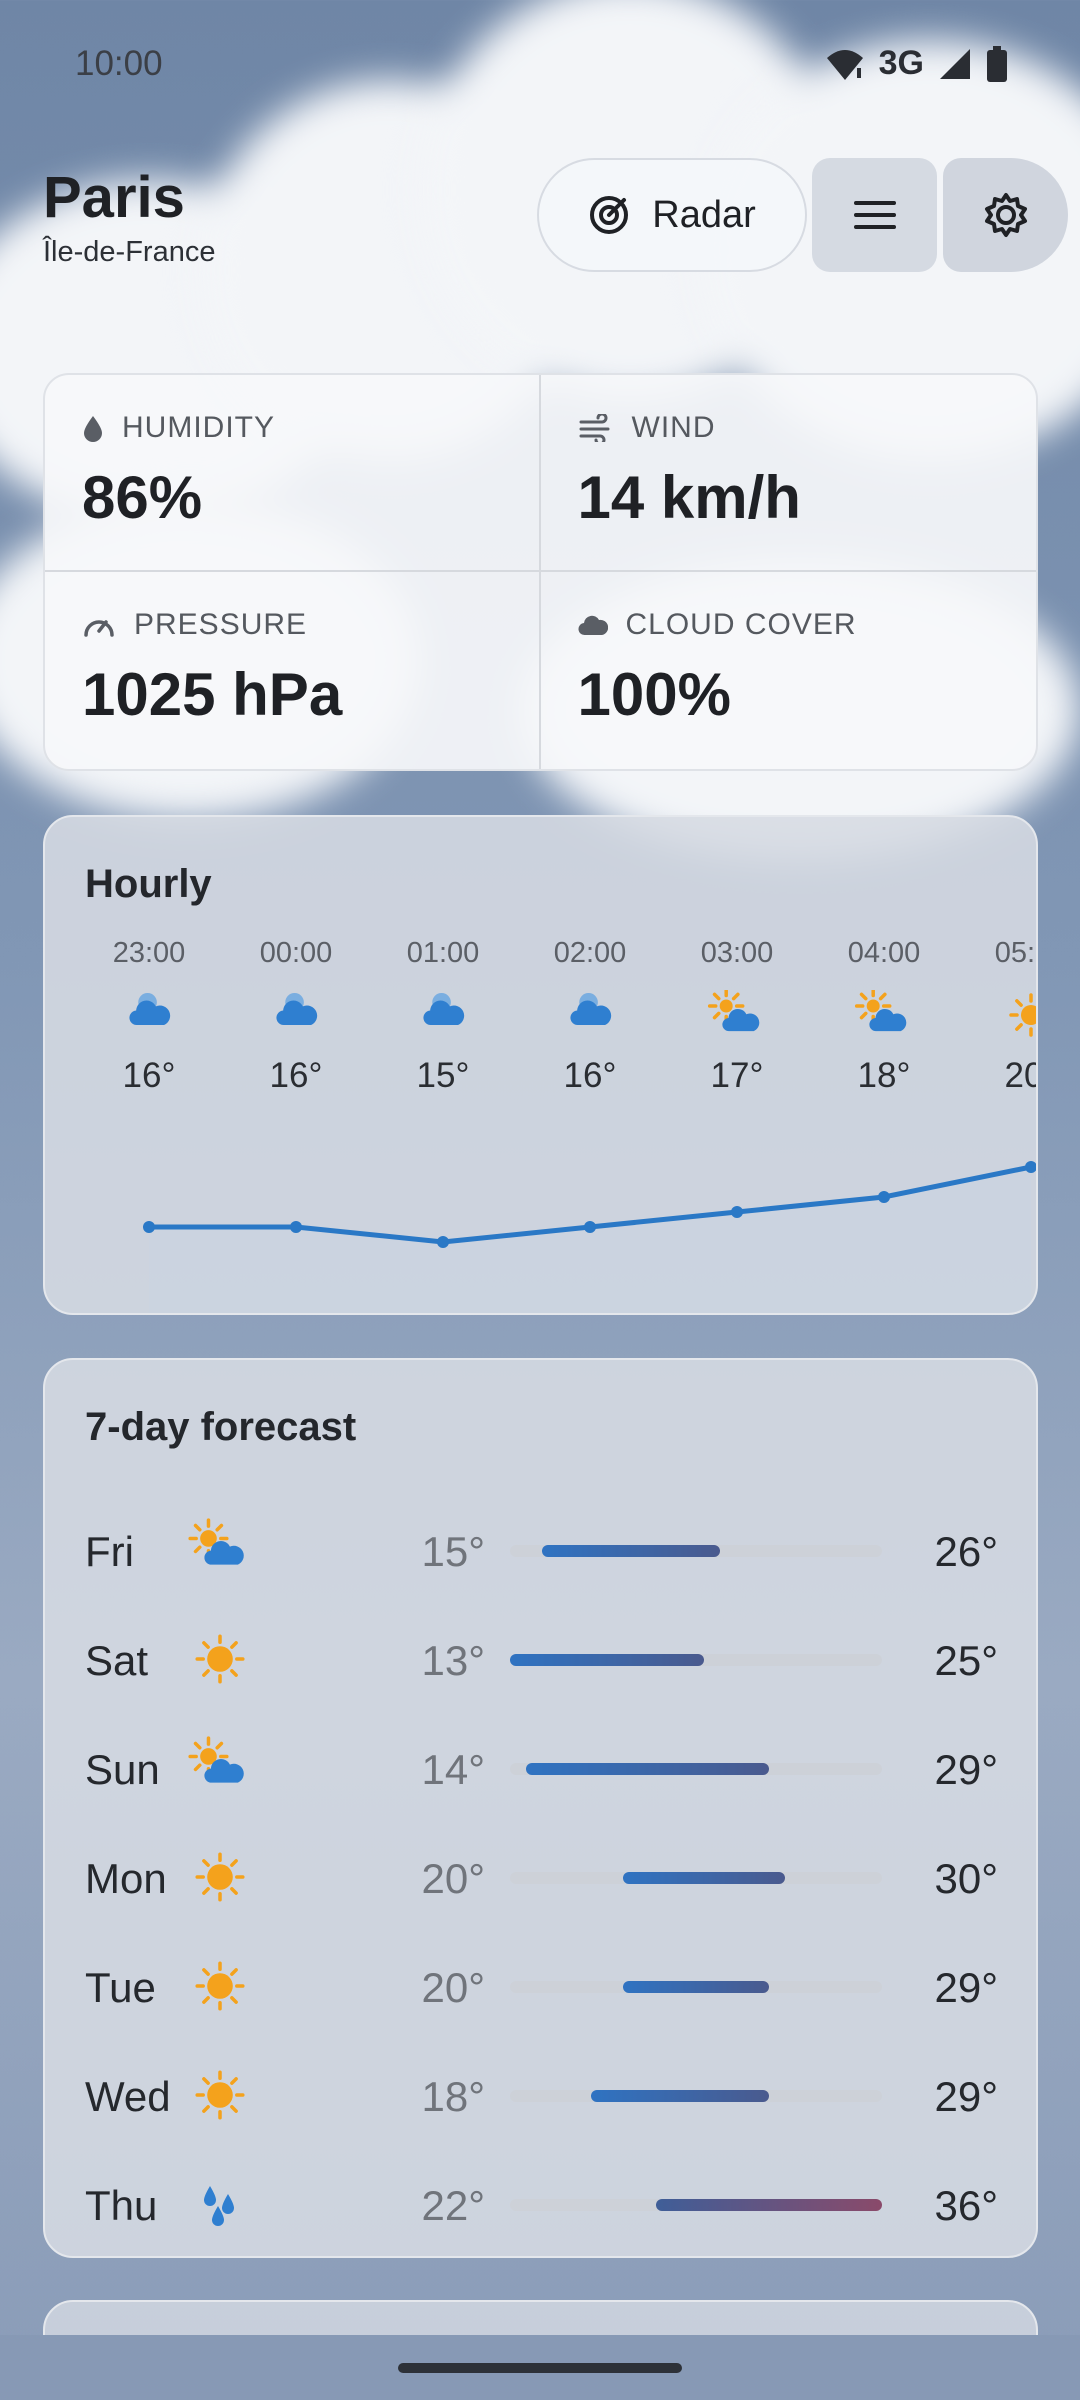 The height and width of the screenshot is (2400, 1080). What do you see at coordinates (117, 1660) in the screenshot?
I see `forecast-day: Sat` at bounding box center [117, 1660].